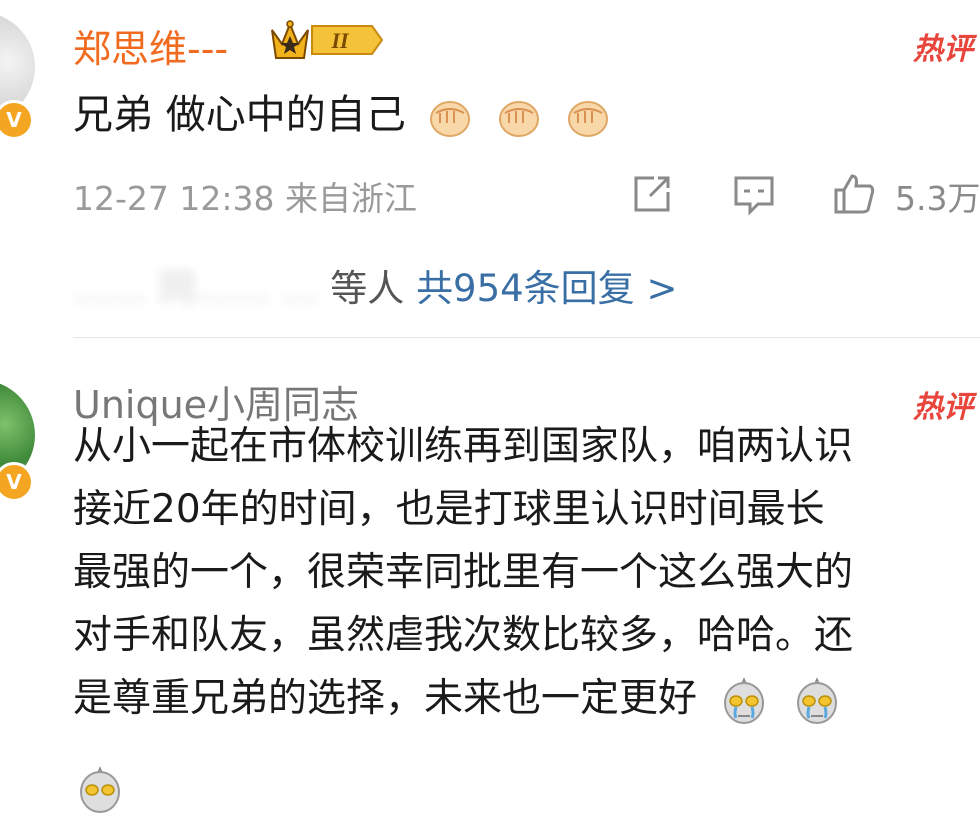 This screenshot has width=980, height=815. Describe the element at coordinates (449, 509) in the screenshot. I see `comment-line: 接近20年的时间，也是打球里认识时间最长` at that location.